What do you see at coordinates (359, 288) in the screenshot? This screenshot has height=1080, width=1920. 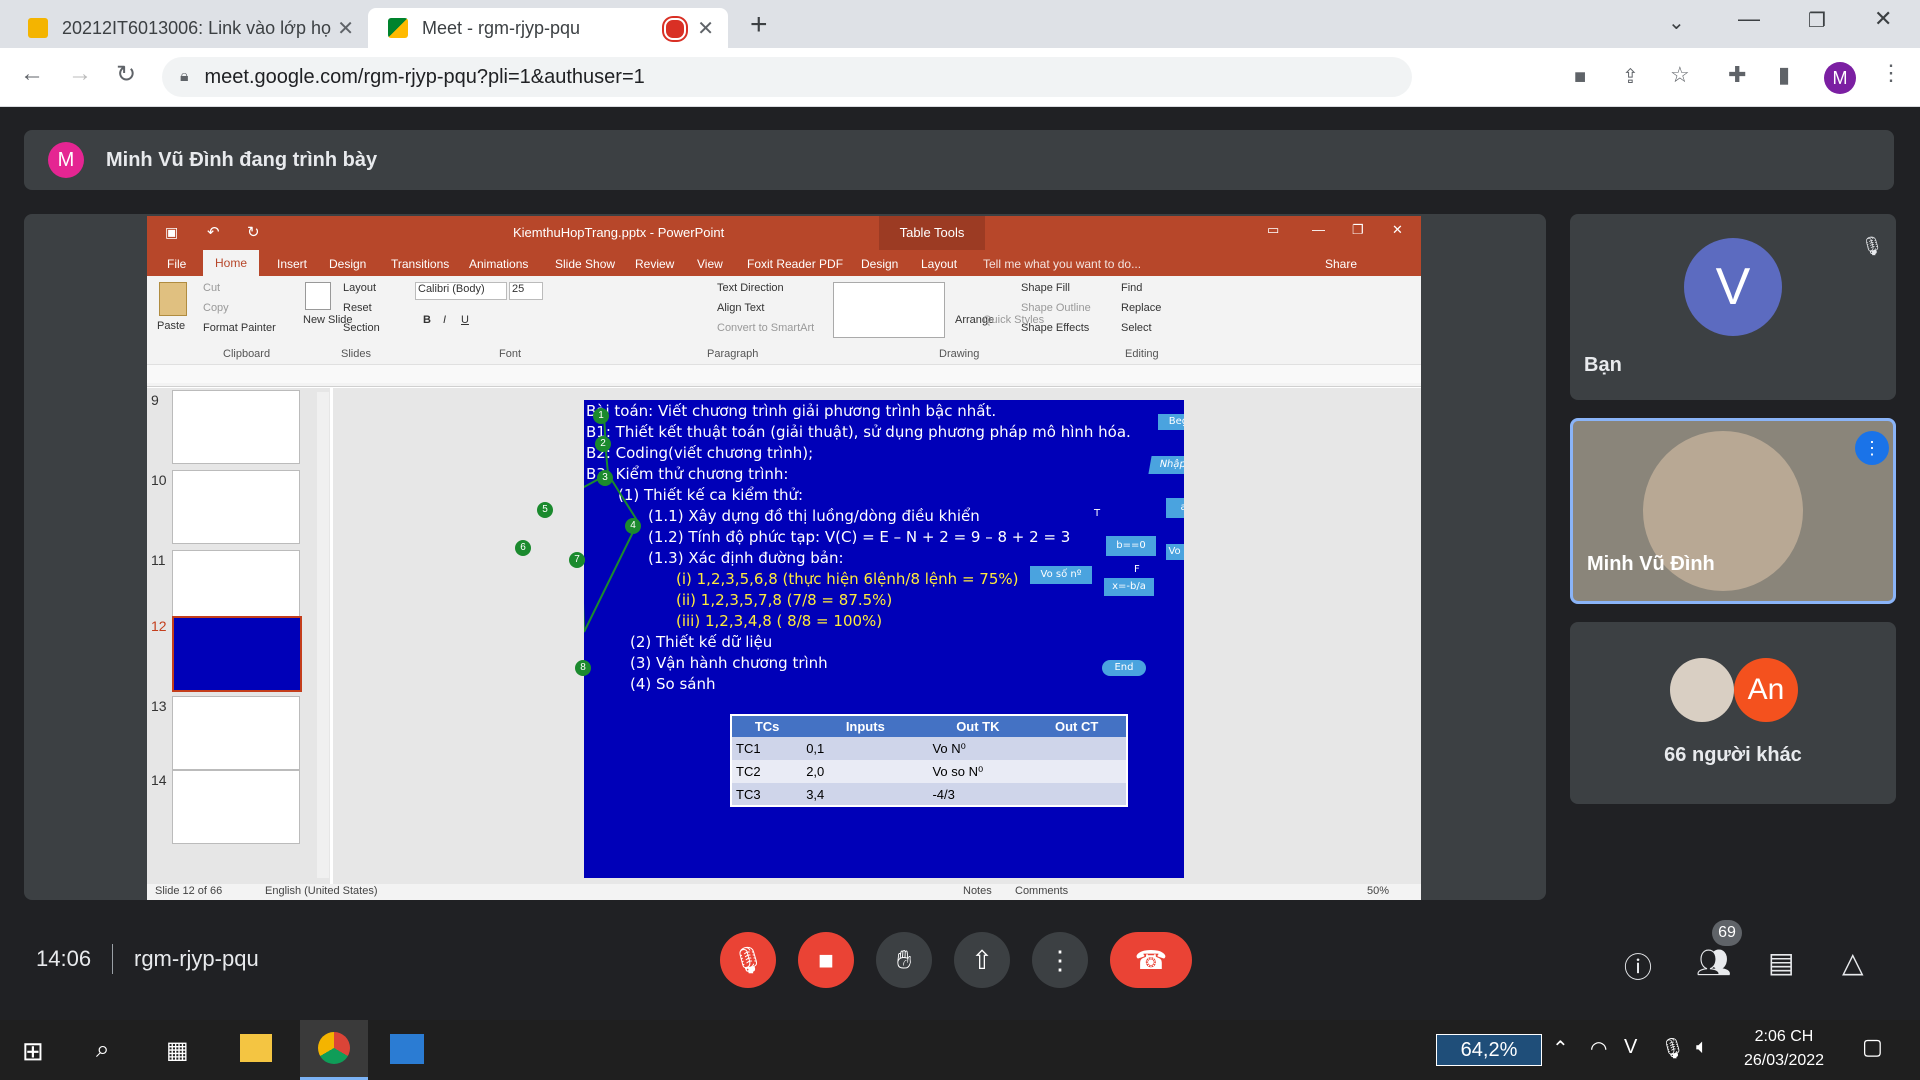 I see `layout-button: Layout` at bounding box center [359, 288].